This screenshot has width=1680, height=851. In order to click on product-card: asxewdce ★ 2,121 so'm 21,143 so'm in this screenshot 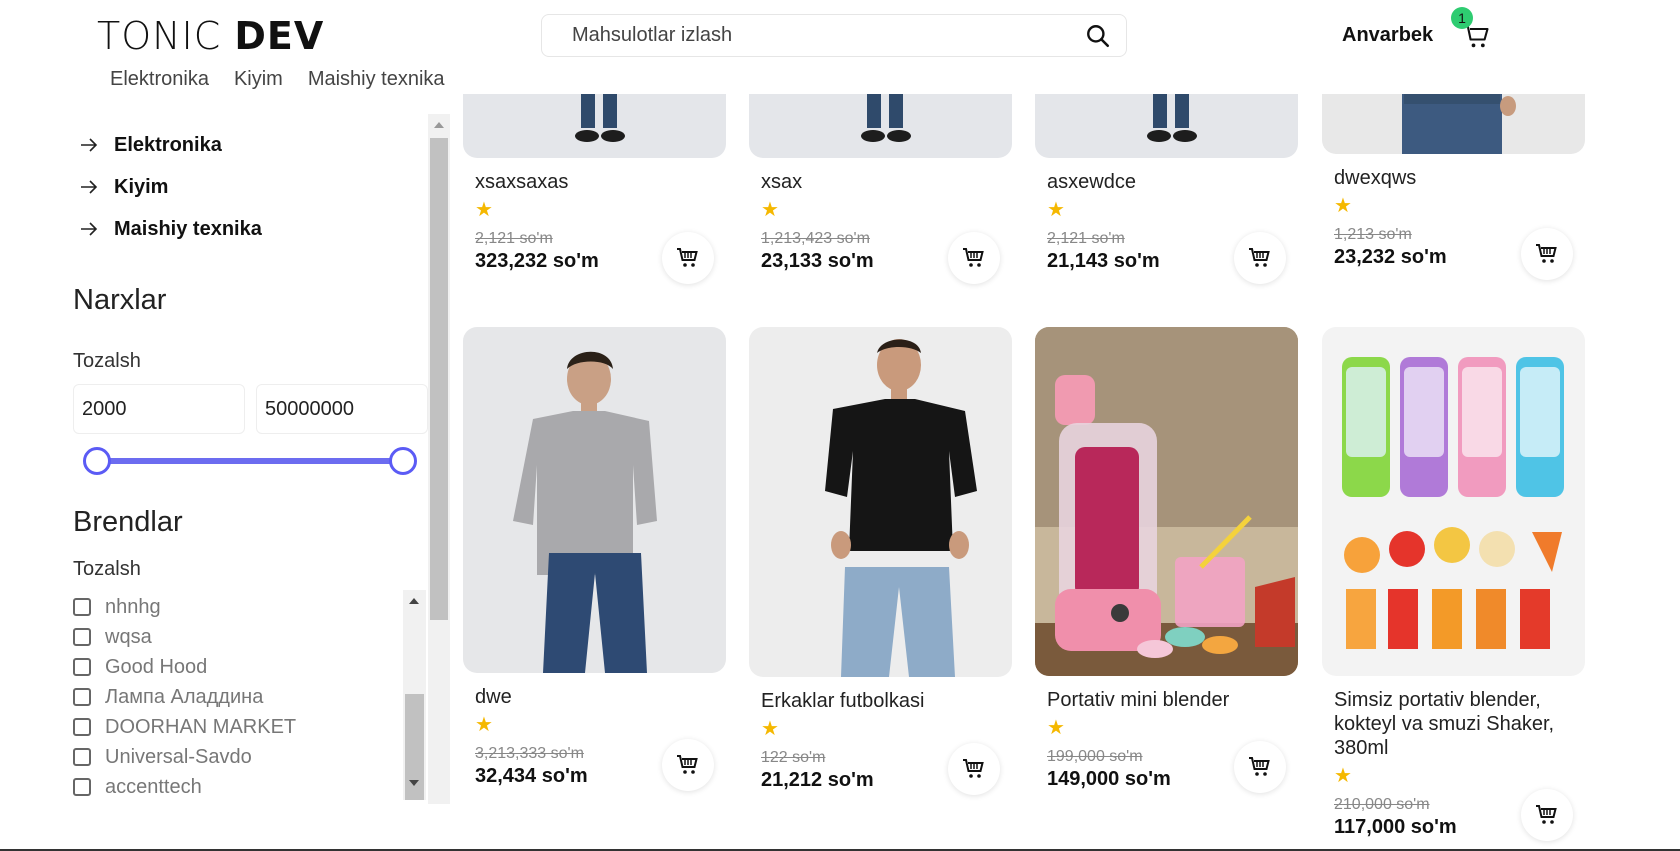, I will do `click(1166, 189)`.